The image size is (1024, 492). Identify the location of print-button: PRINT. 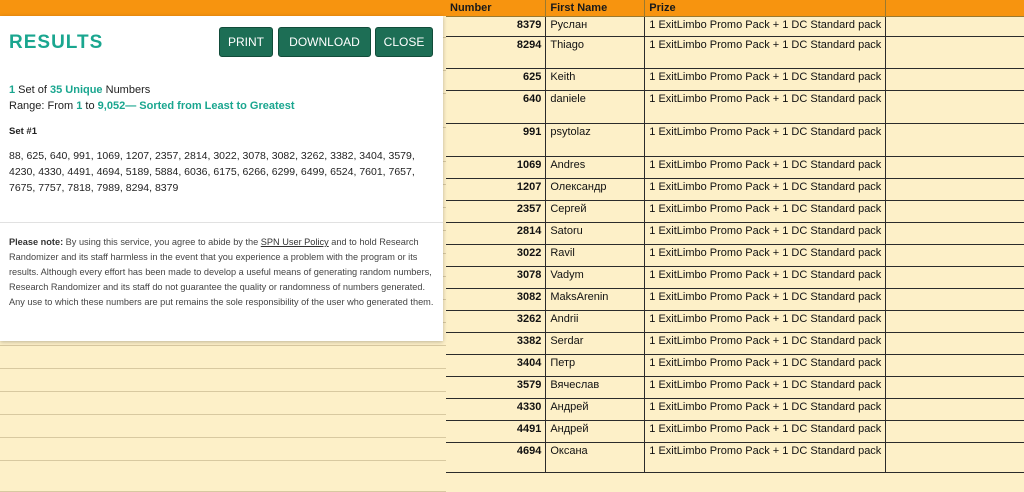
(246, 42).